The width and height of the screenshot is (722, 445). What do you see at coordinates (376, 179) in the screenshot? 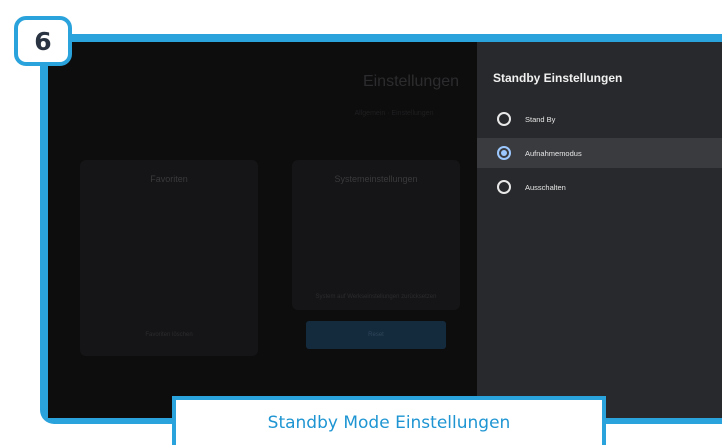
I see `system-settings-card-title: Systemeinstellungen` at bounding box center [376, 179].